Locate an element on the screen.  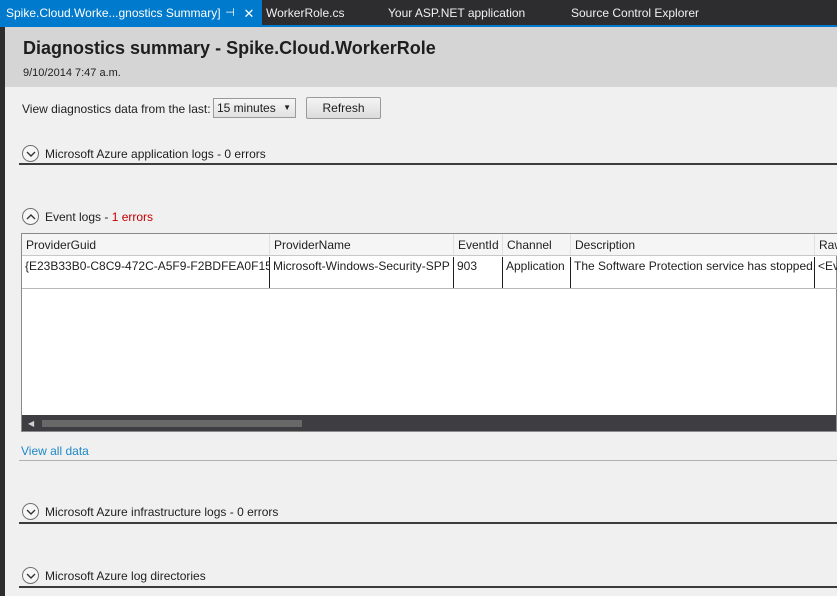
page-timestamp: 9/10/2014 7:47 a.m. is located at coordinates (72, 73).